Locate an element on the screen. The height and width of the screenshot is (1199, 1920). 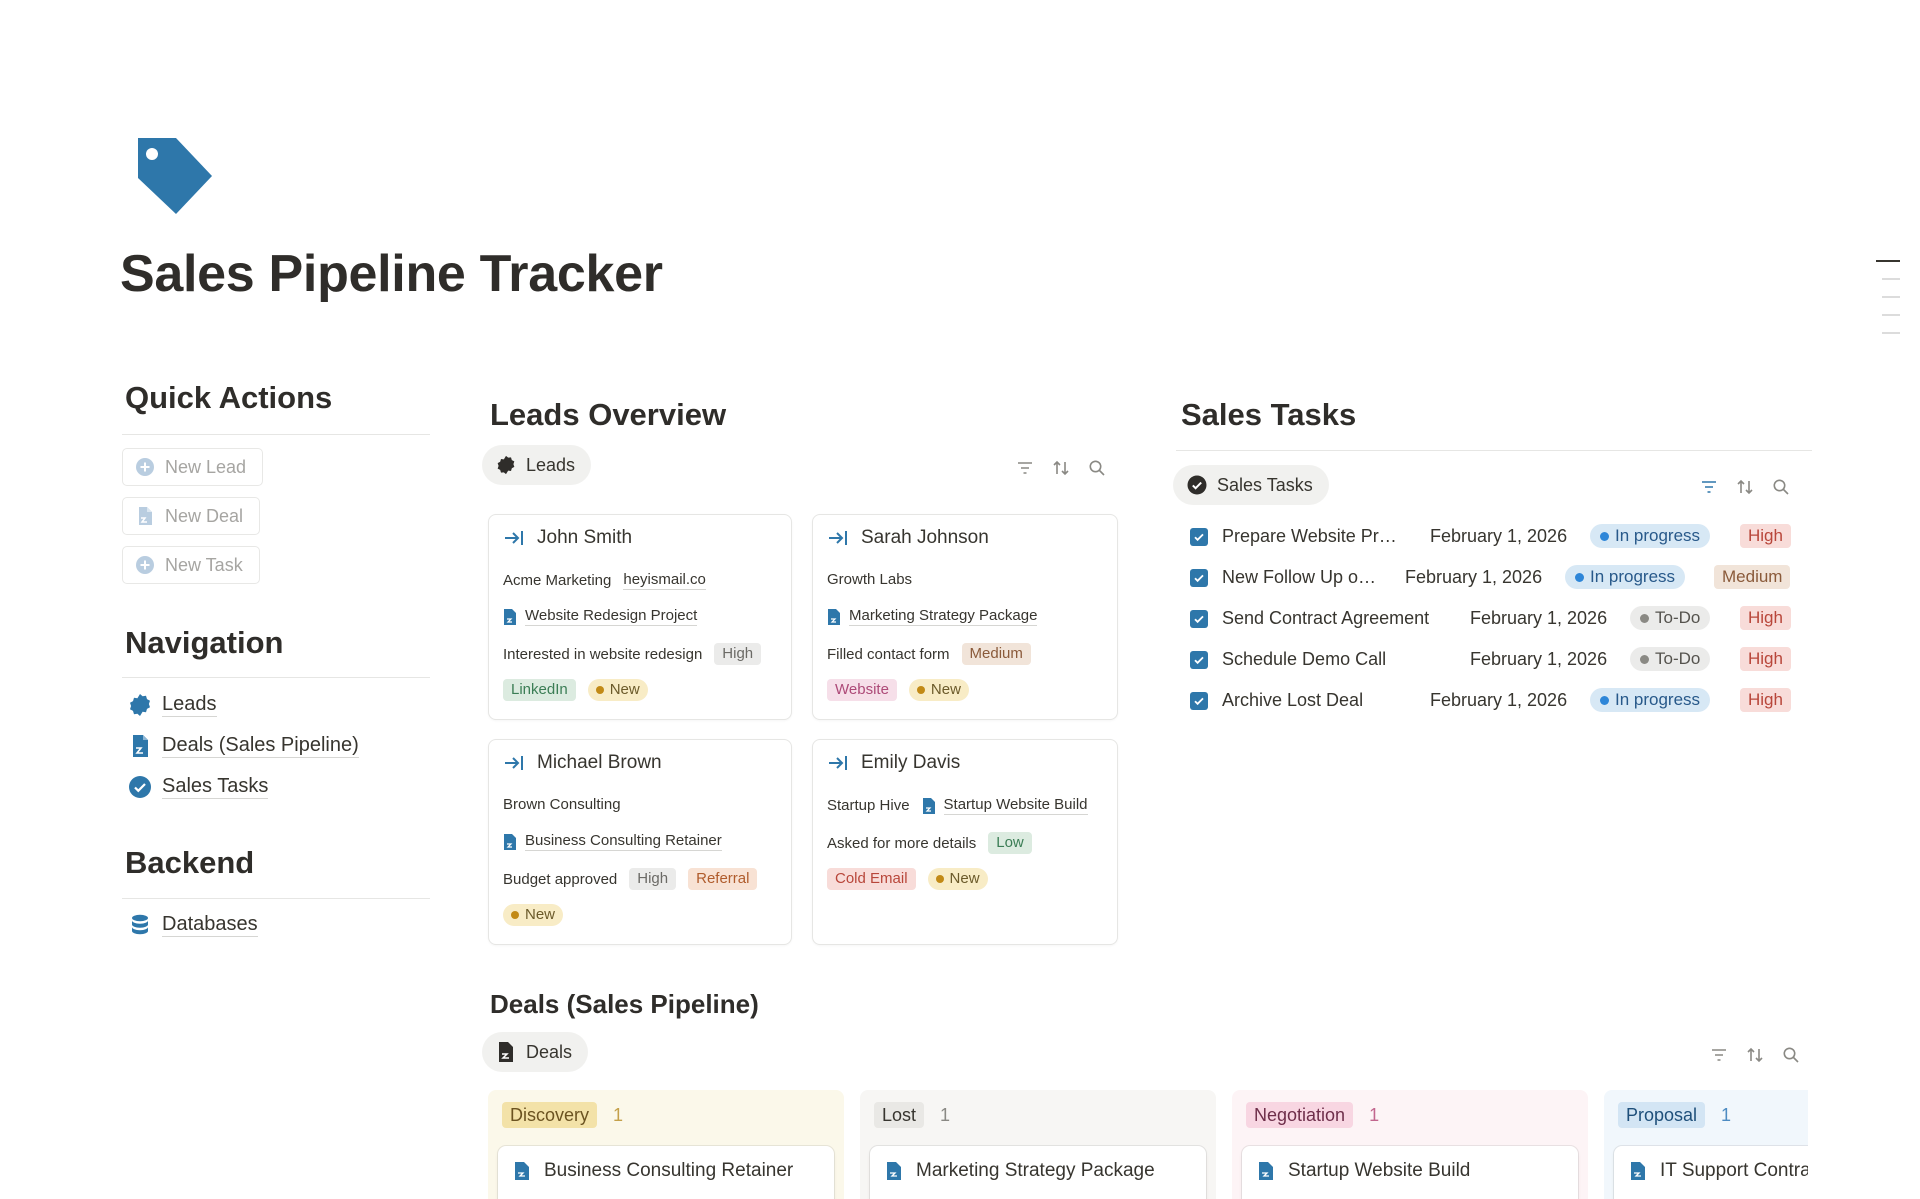
nav-link-databases: Databases is located at coordinates (193, 924).